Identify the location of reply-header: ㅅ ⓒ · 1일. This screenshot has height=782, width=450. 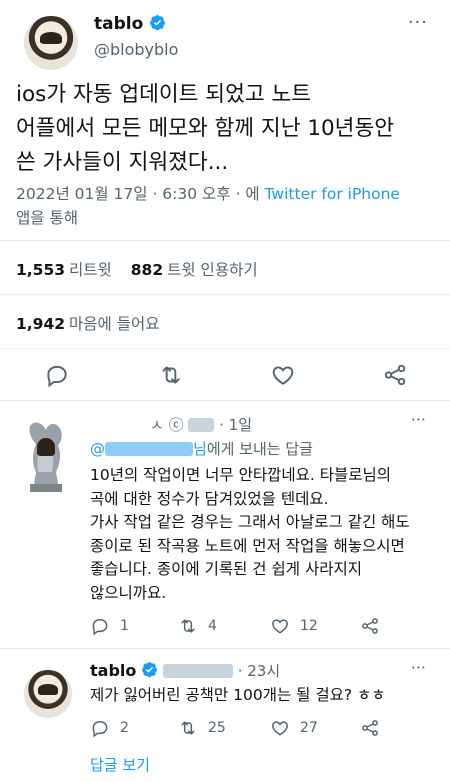
(201, 425).